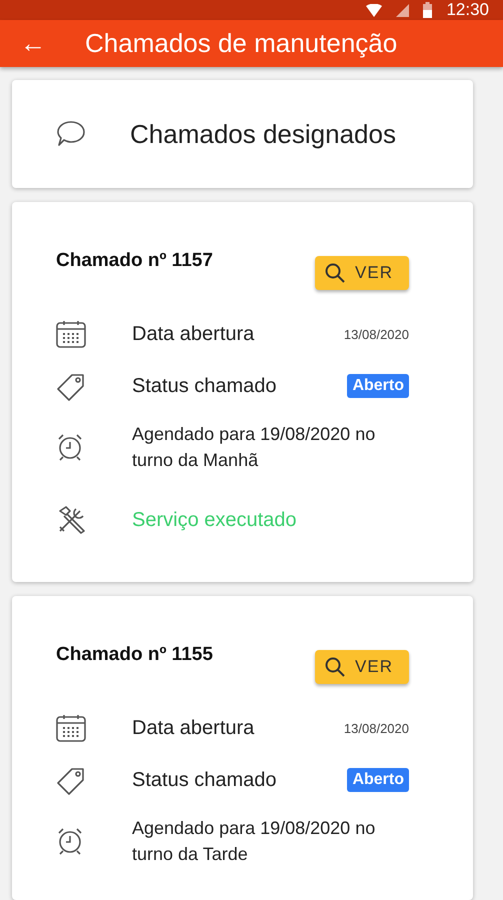 The width and height of the screenshot is (503, 900). What do you see at coordinates (241, 43) in the screenshot?
I see `app-bar-title: Chamados de manutenção` at bounding box center [241, 43].